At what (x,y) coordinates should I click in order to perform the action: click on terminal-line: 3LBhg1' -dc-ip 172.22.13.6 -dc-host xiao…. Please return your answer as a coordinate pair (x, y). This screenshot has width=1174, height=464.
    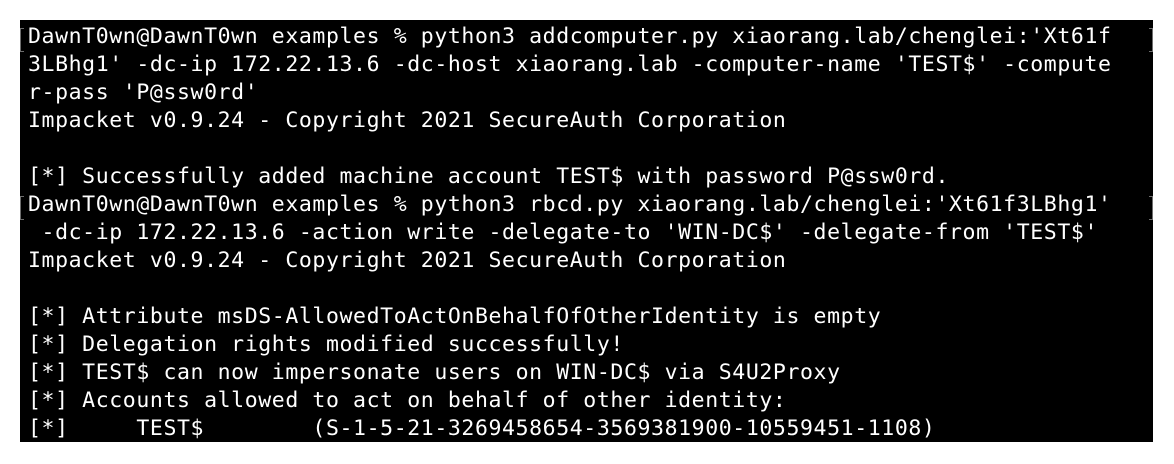
    Looking at the image, I should click on (570, 64).